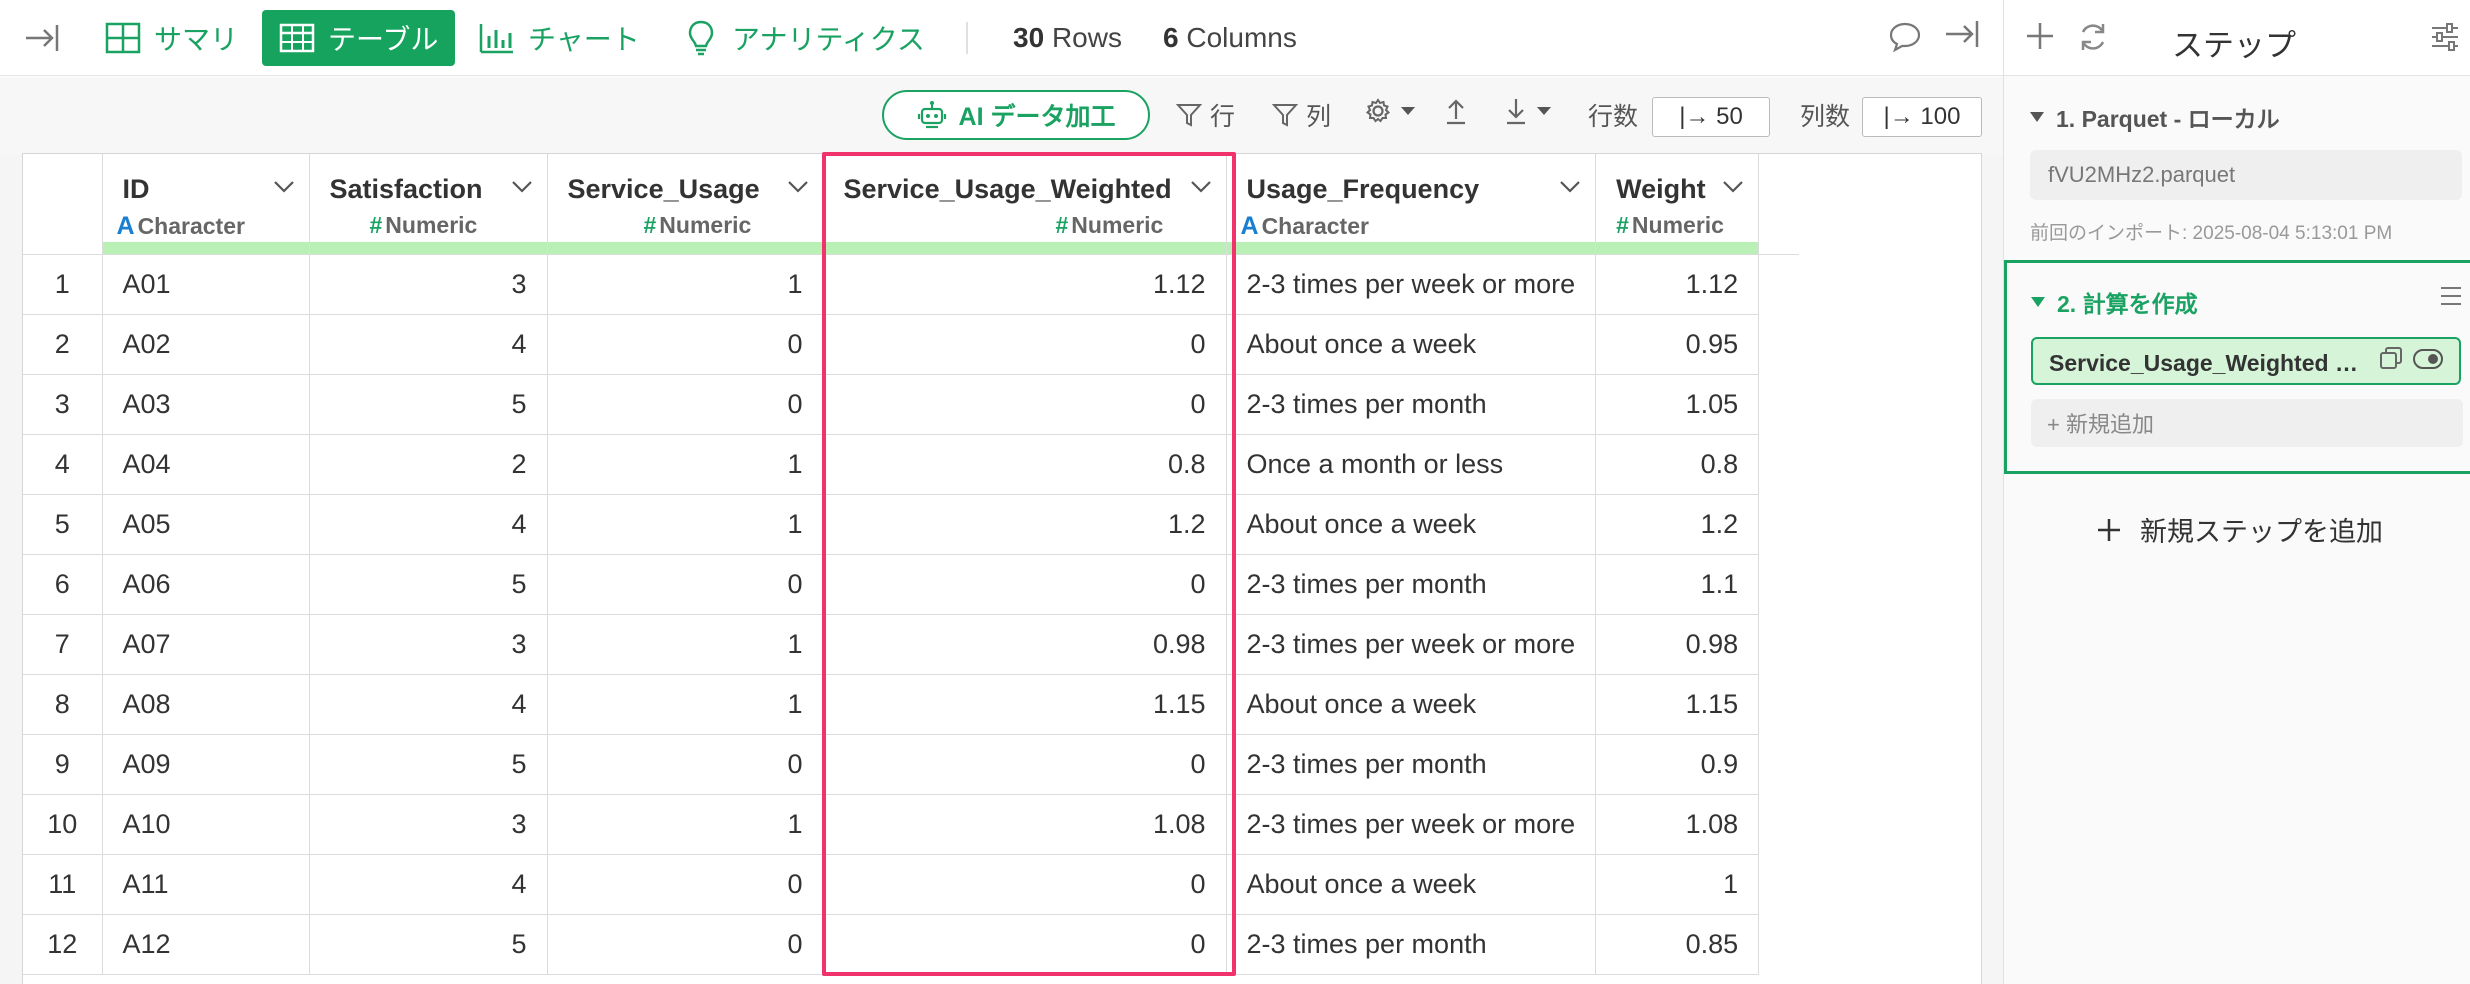  What do you see at coordinates (2239, 529) in the screenshot?
I see `add-new-step-button: 新規ステップを追加` at bounding box center [2239, 529].